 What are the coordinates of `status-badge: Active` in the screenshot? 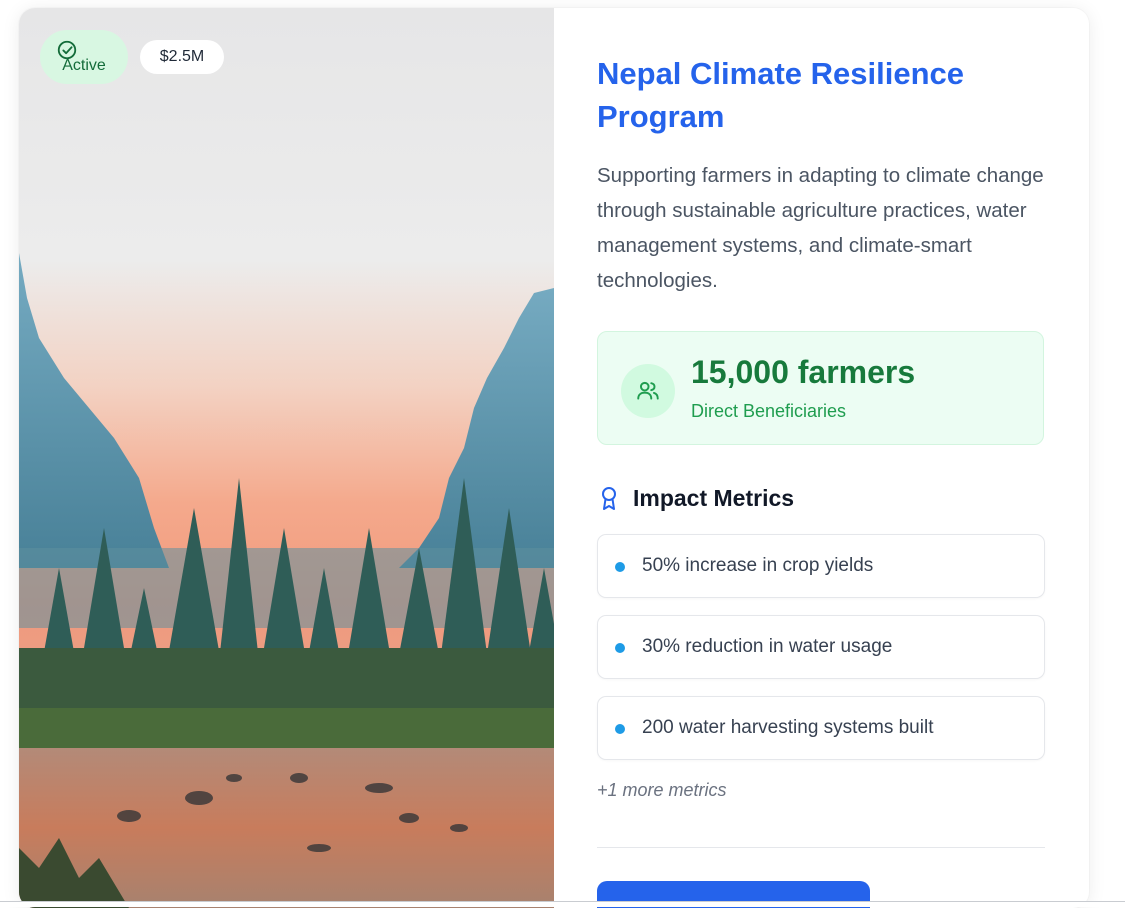 It's located at (84, 57).